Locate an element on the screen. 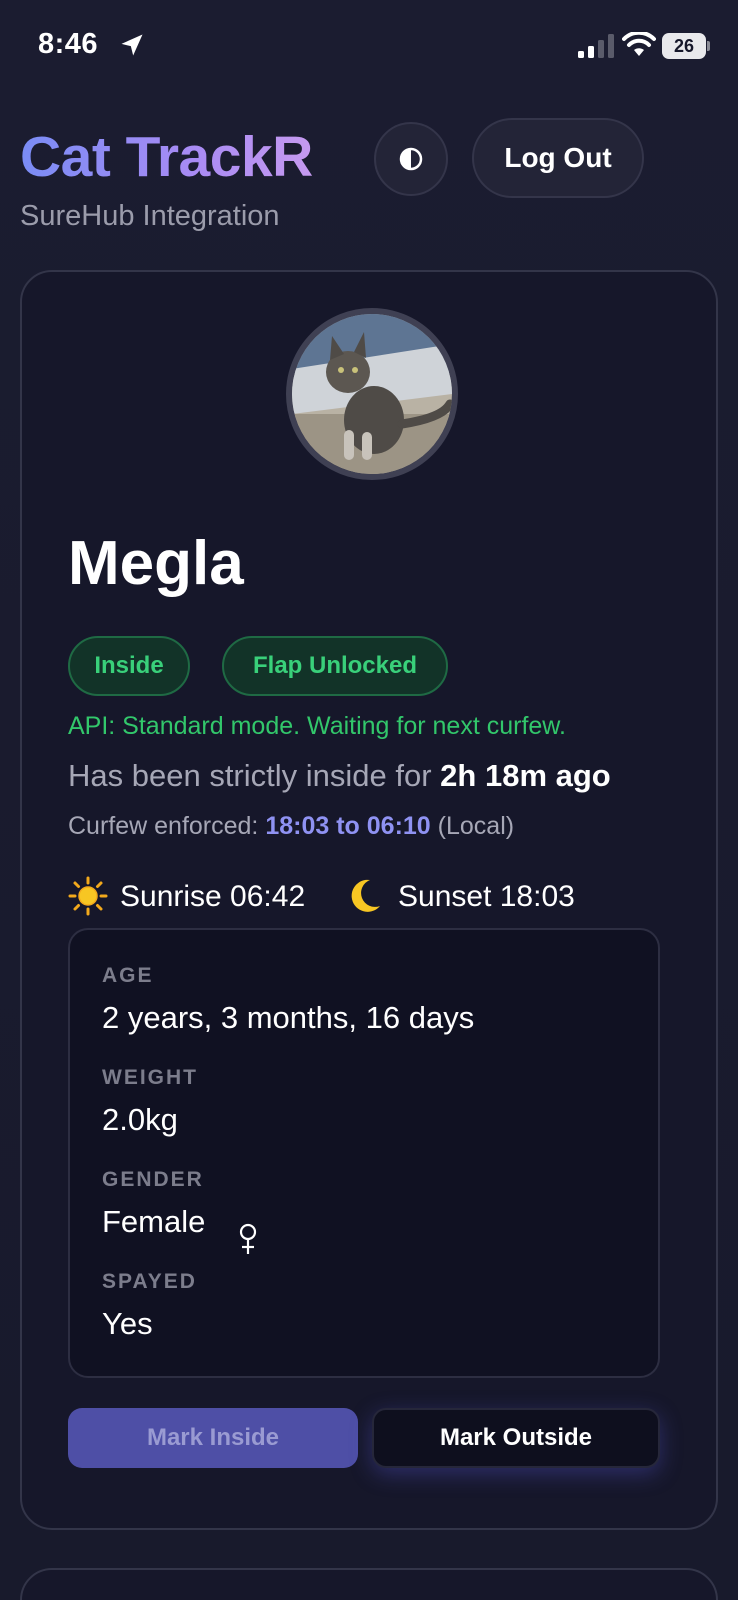 The image size is (738, 1600). curfew-prefix: Curfew enforced: is located at coordinates (163, 826).